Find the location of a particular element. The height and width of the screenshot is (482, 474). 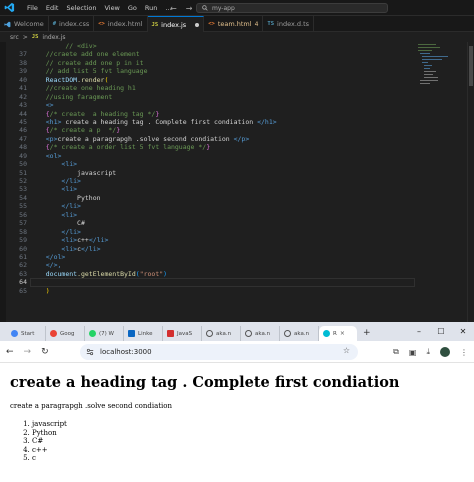

list-item: javascript is located at coordinates (248, 424).